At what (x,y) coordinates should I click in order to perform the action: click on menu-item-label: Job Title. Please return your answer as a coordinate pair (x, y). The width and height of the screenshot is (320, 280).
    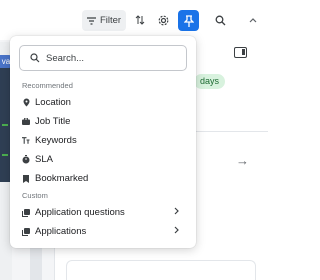
    Looking at the image, I should click on (53, 121).